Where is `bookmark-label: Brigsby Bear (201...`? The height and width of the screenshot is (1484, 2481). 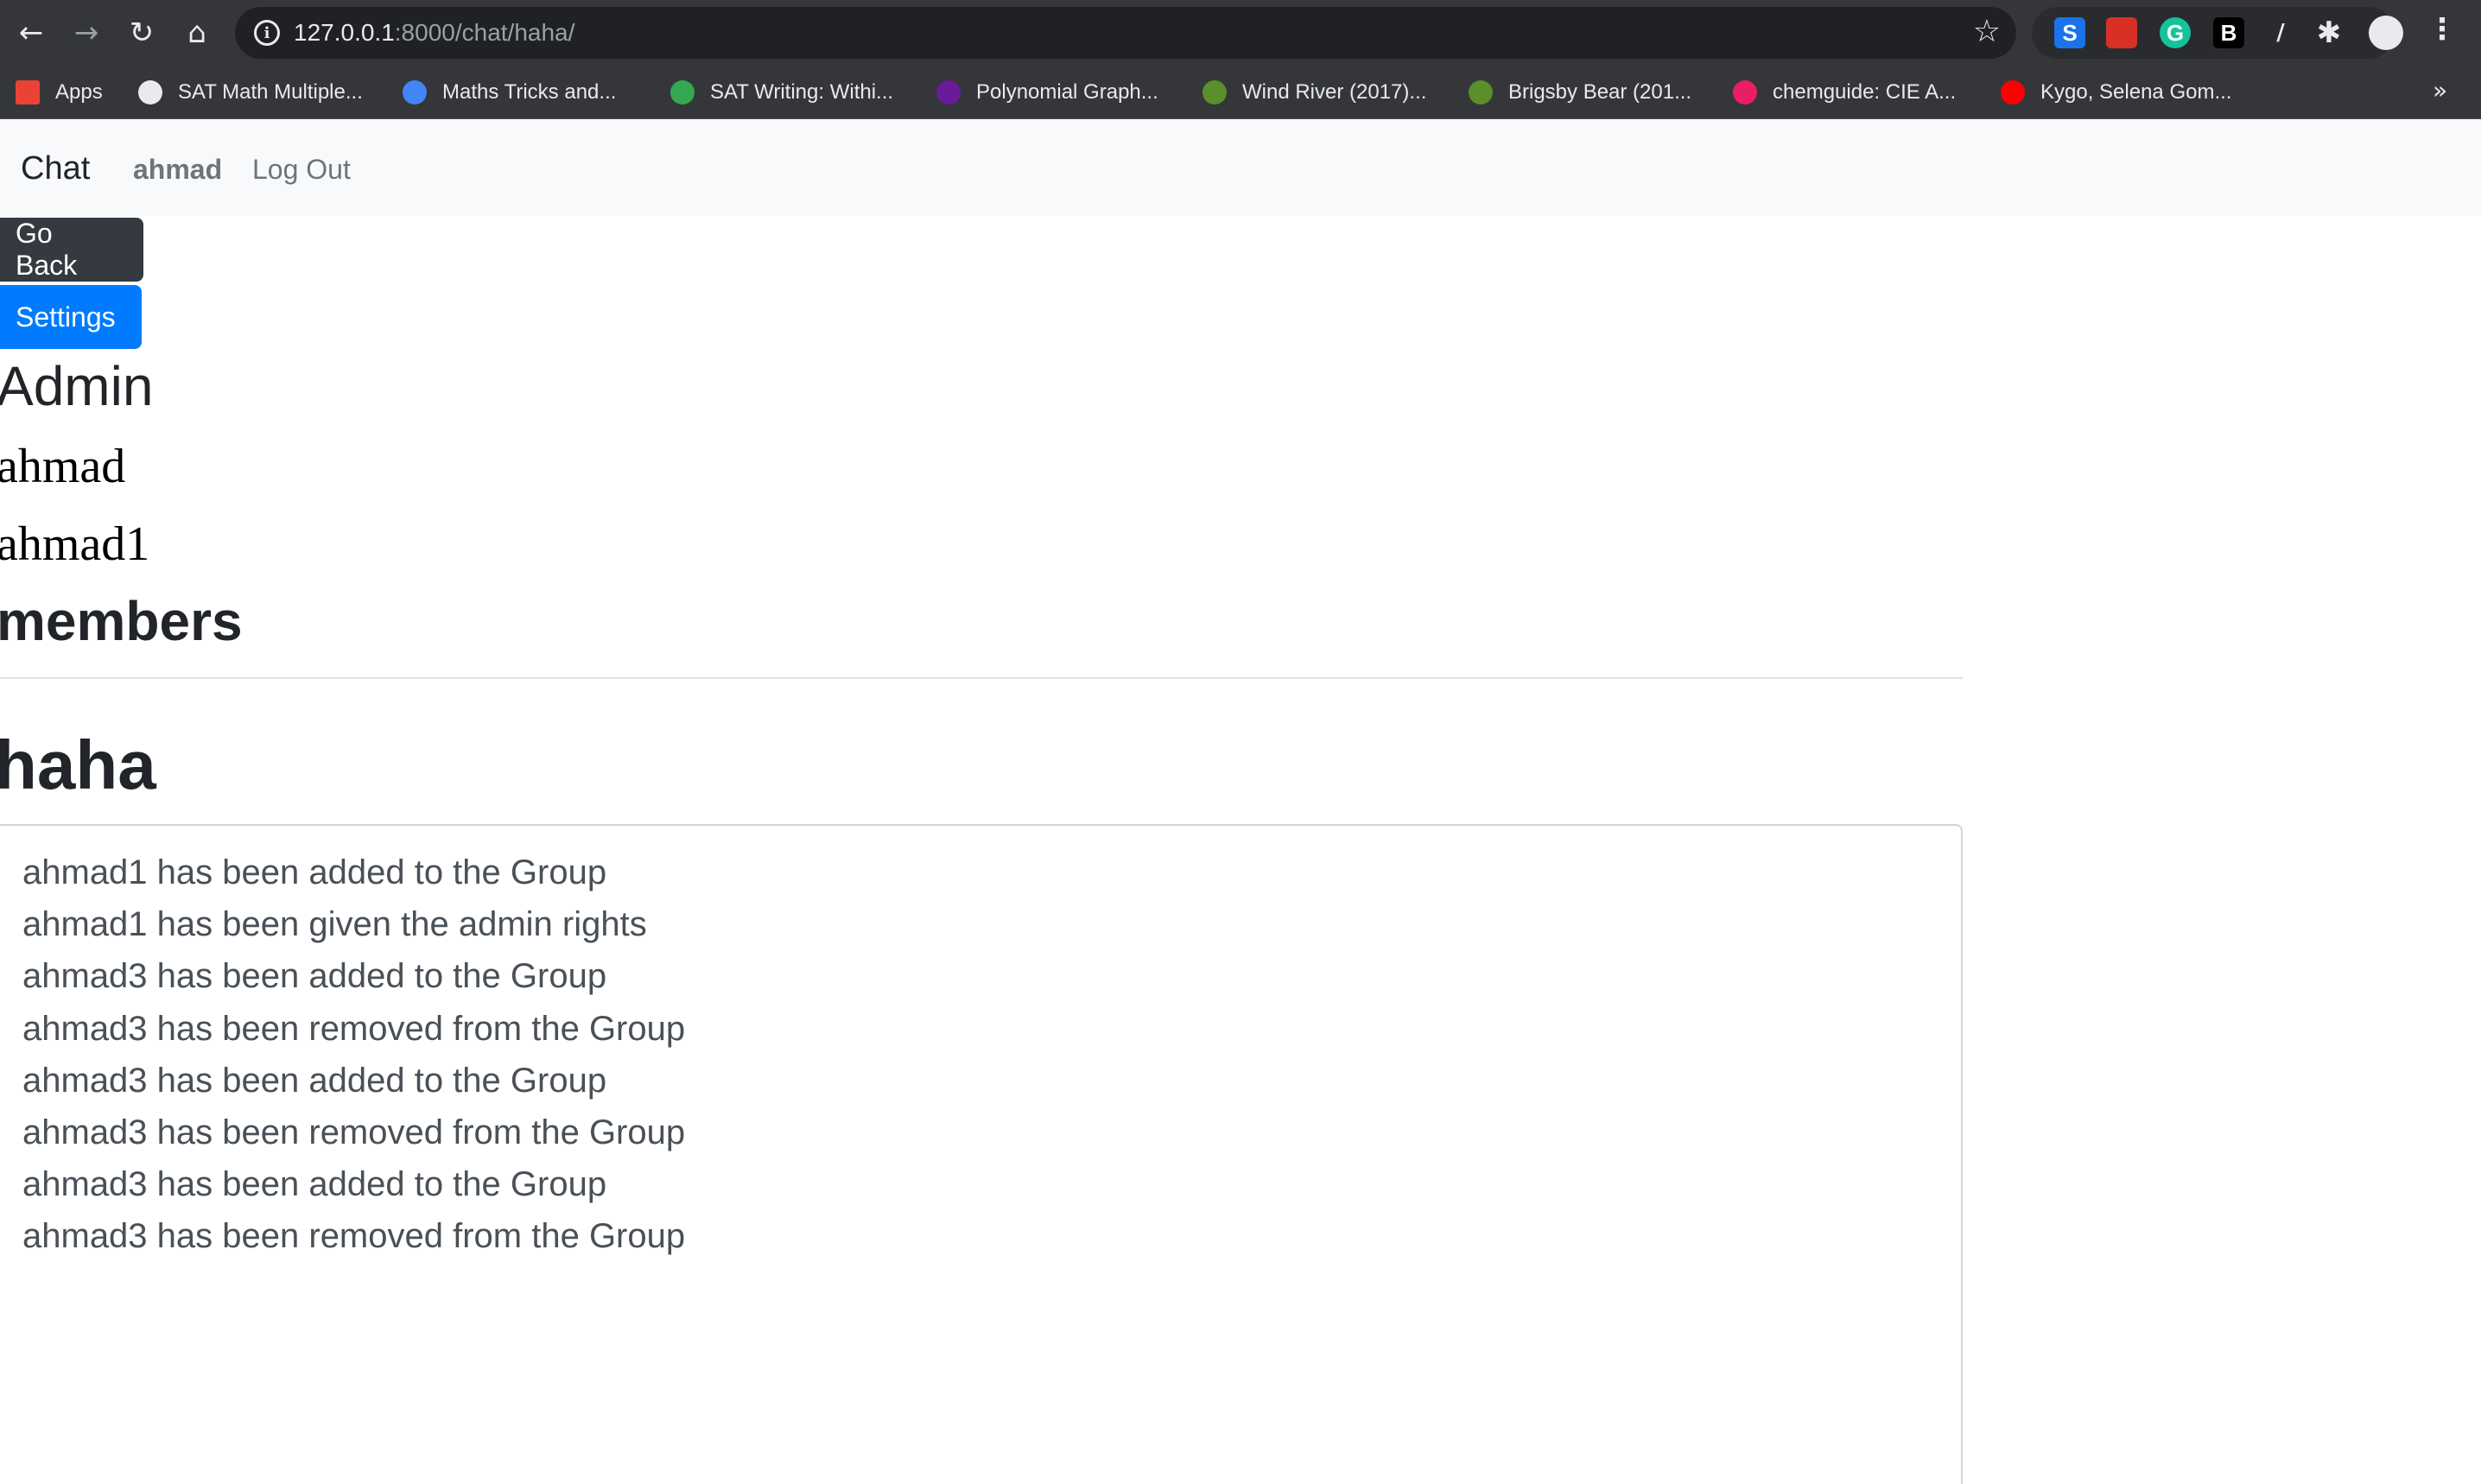 bookmark-label: Brigsby Bear (201... is located at coordinates (1600, 92).